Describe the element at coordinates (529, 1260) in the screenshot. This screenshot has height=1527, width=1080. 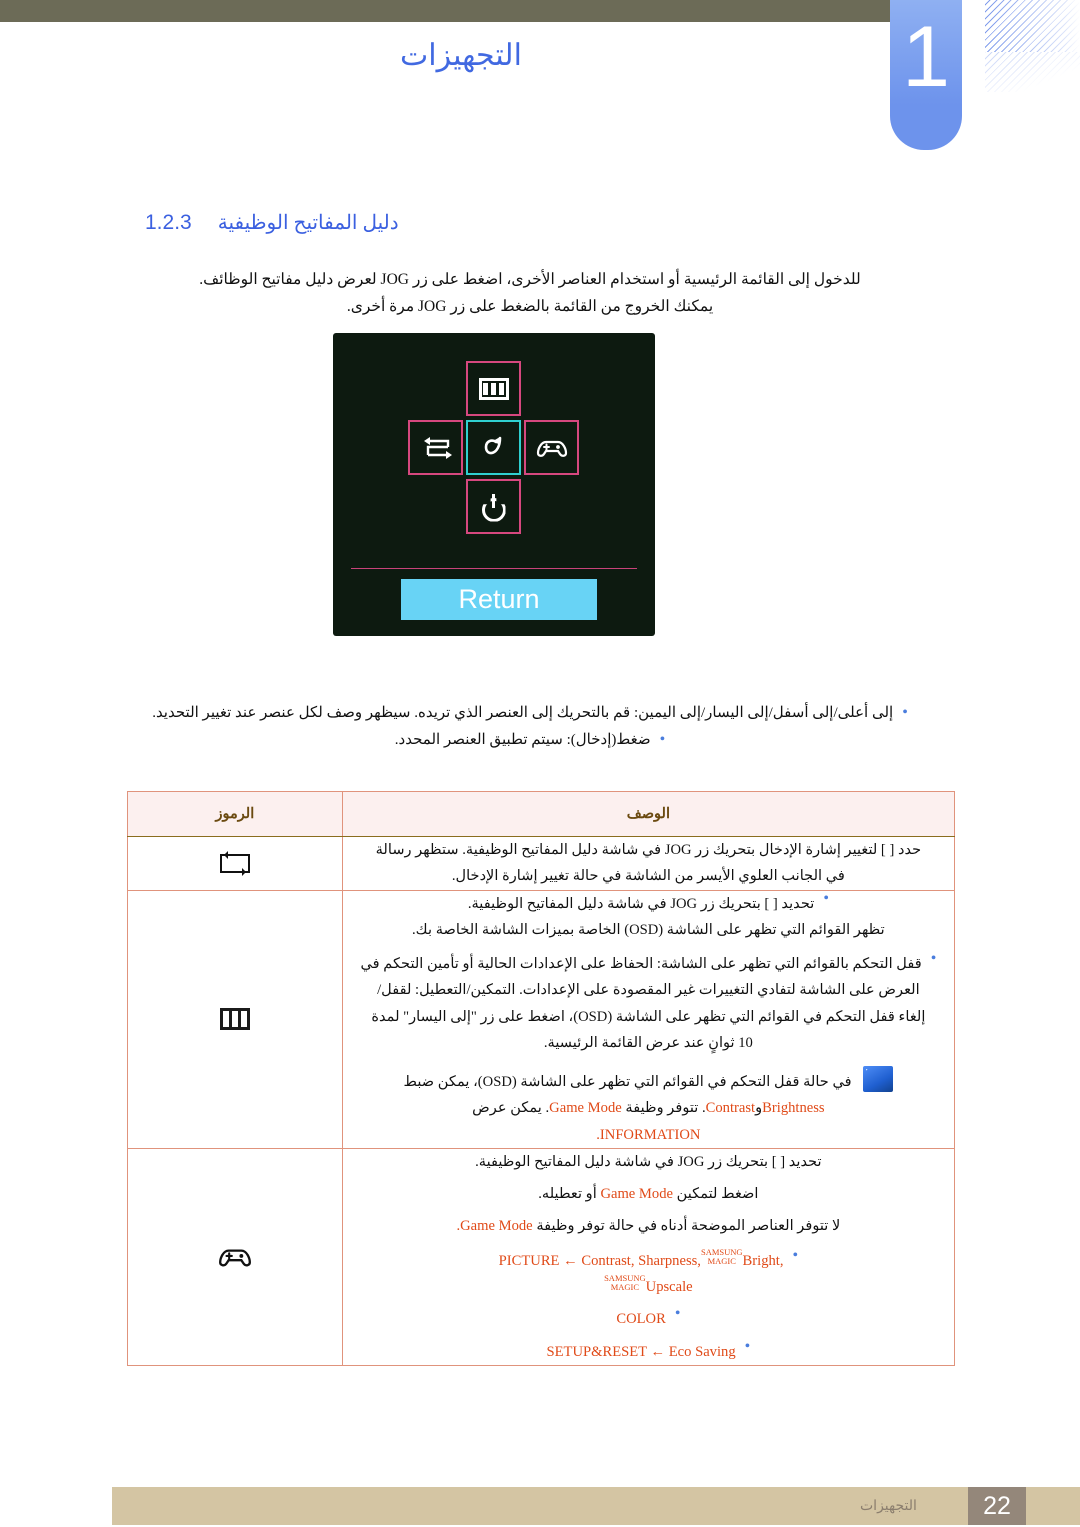
I see `menu-label-picture: PICTURE` at that location.